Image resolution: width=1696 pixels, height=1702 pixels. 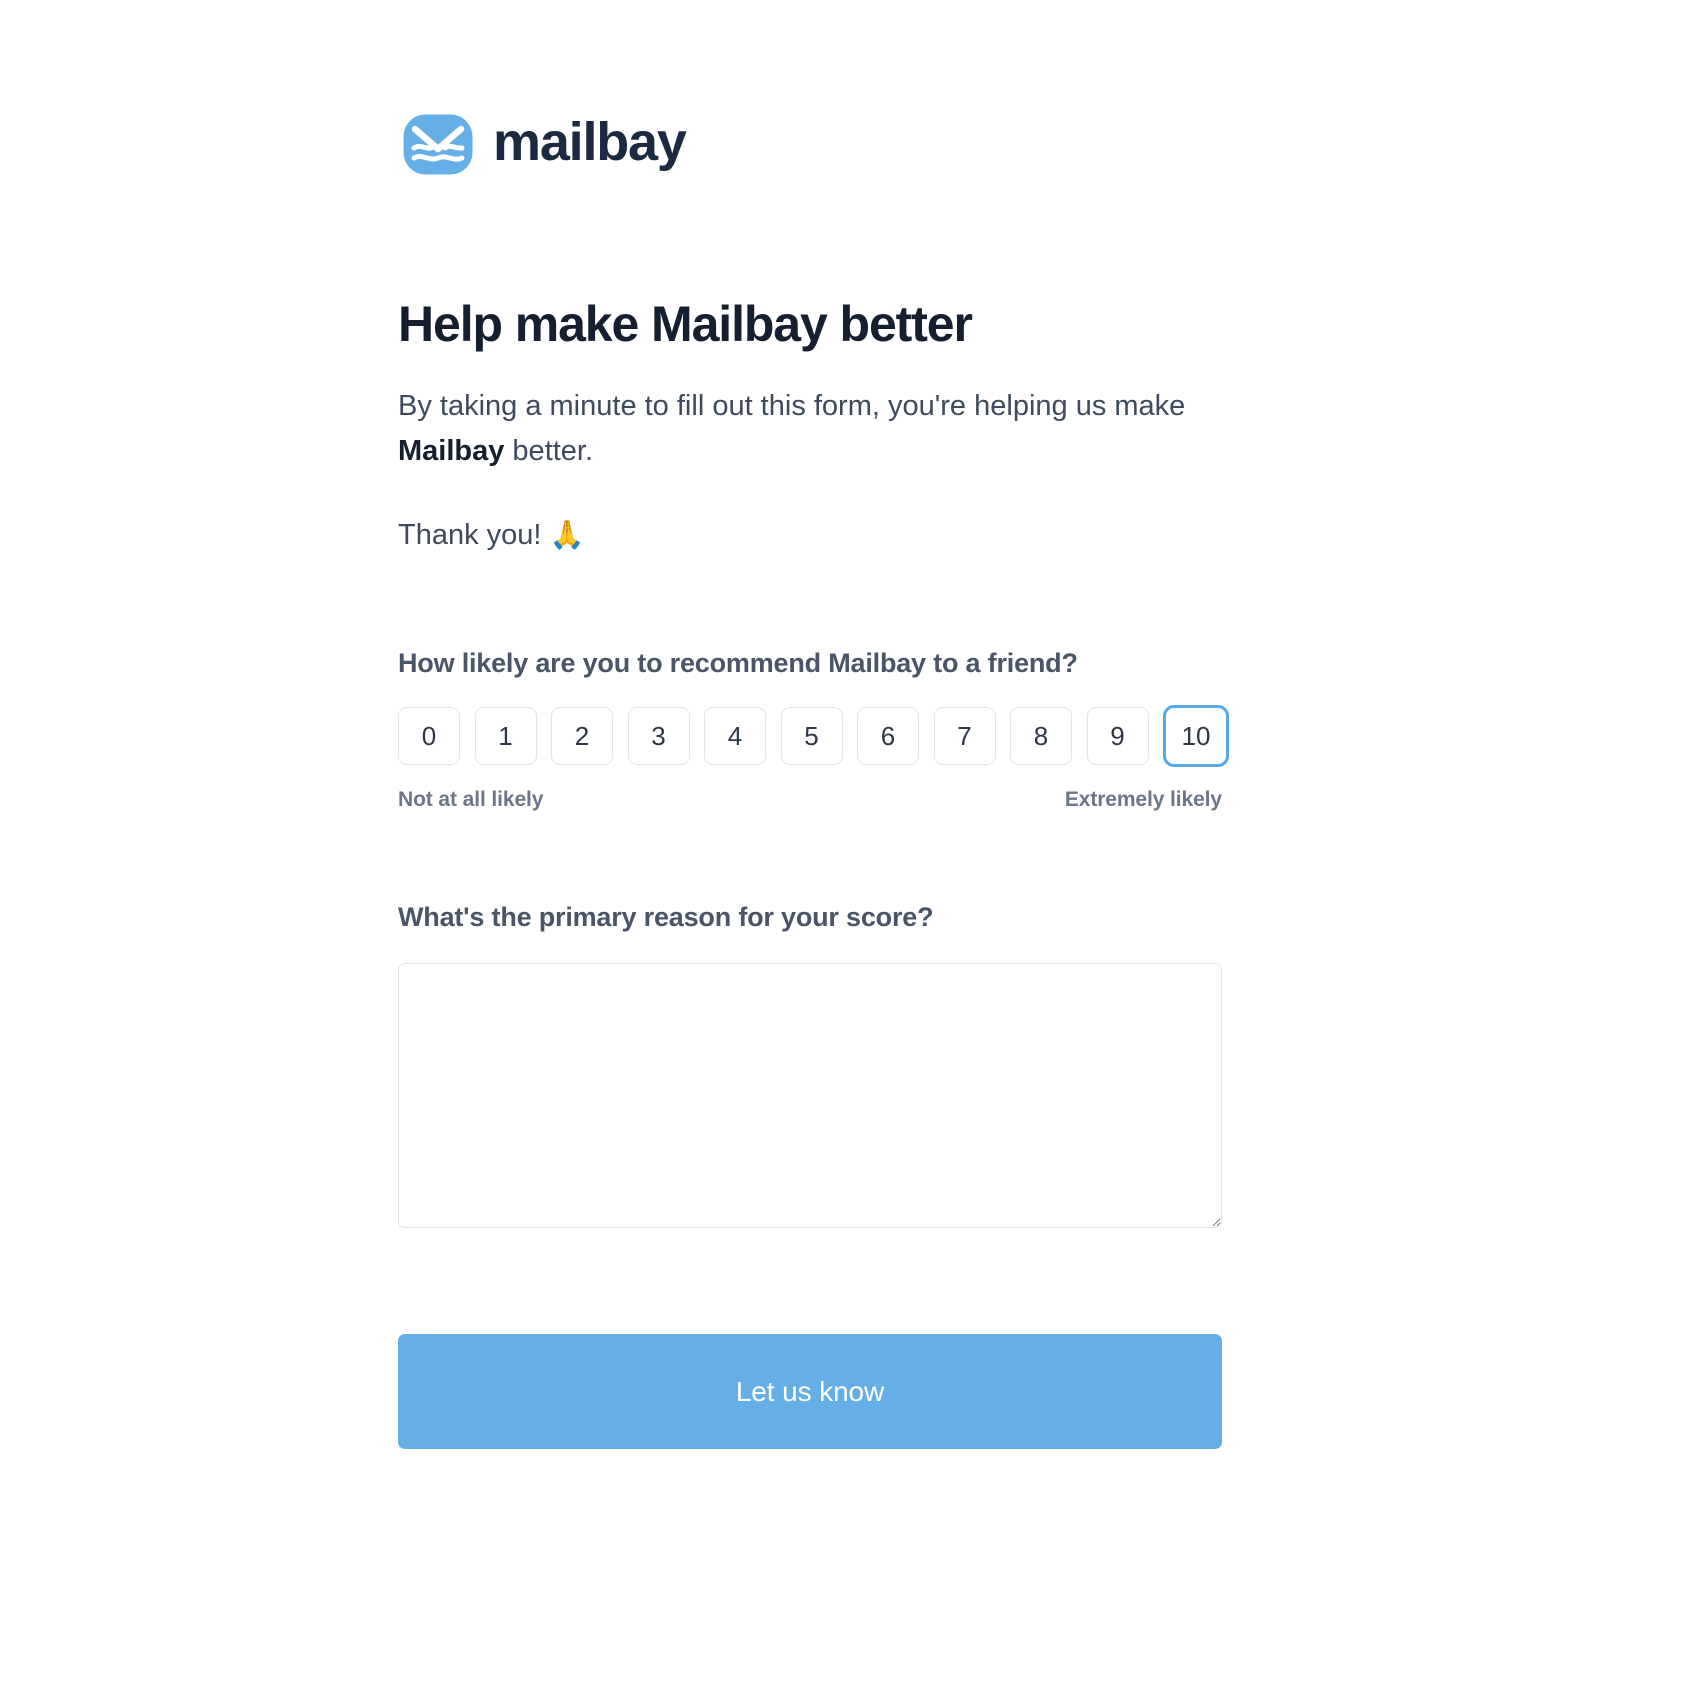 I want to click on brand-logo: mailbay, so click(x=850, y=144).